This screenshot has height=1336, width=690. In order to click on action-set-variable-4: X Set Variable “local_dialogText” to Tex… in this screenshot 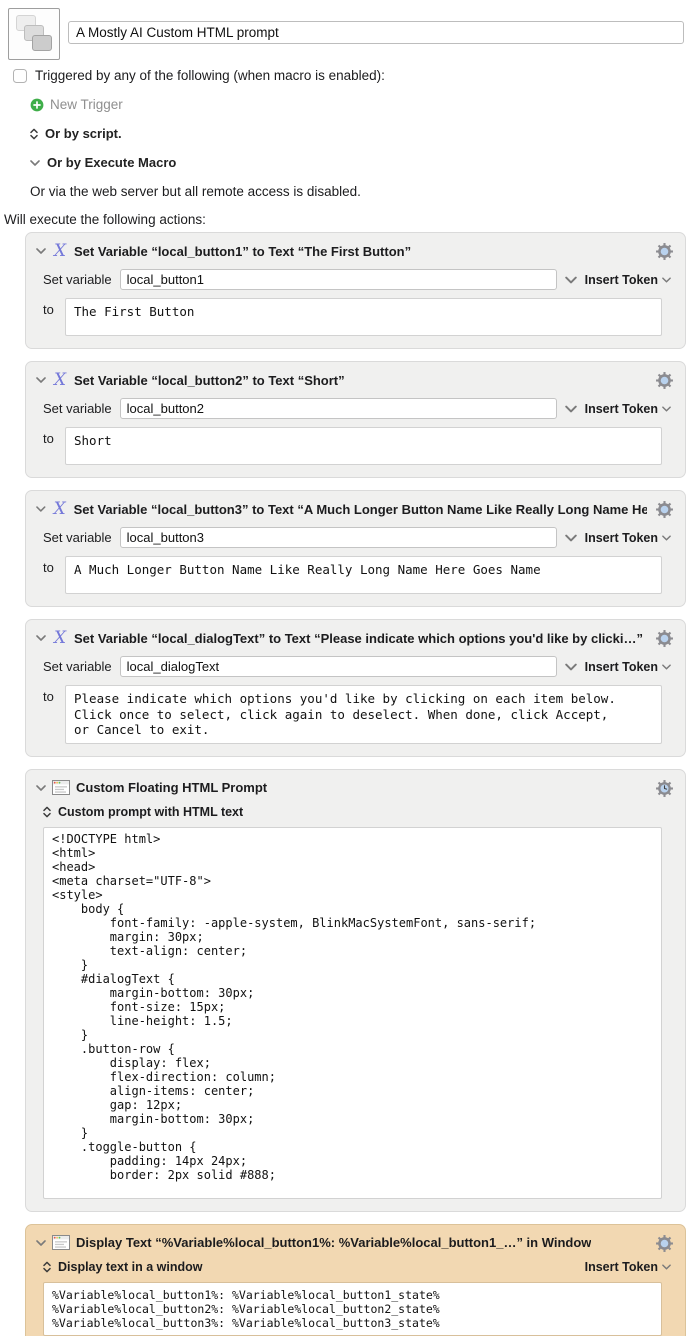, I will do `click(355, 688)`.